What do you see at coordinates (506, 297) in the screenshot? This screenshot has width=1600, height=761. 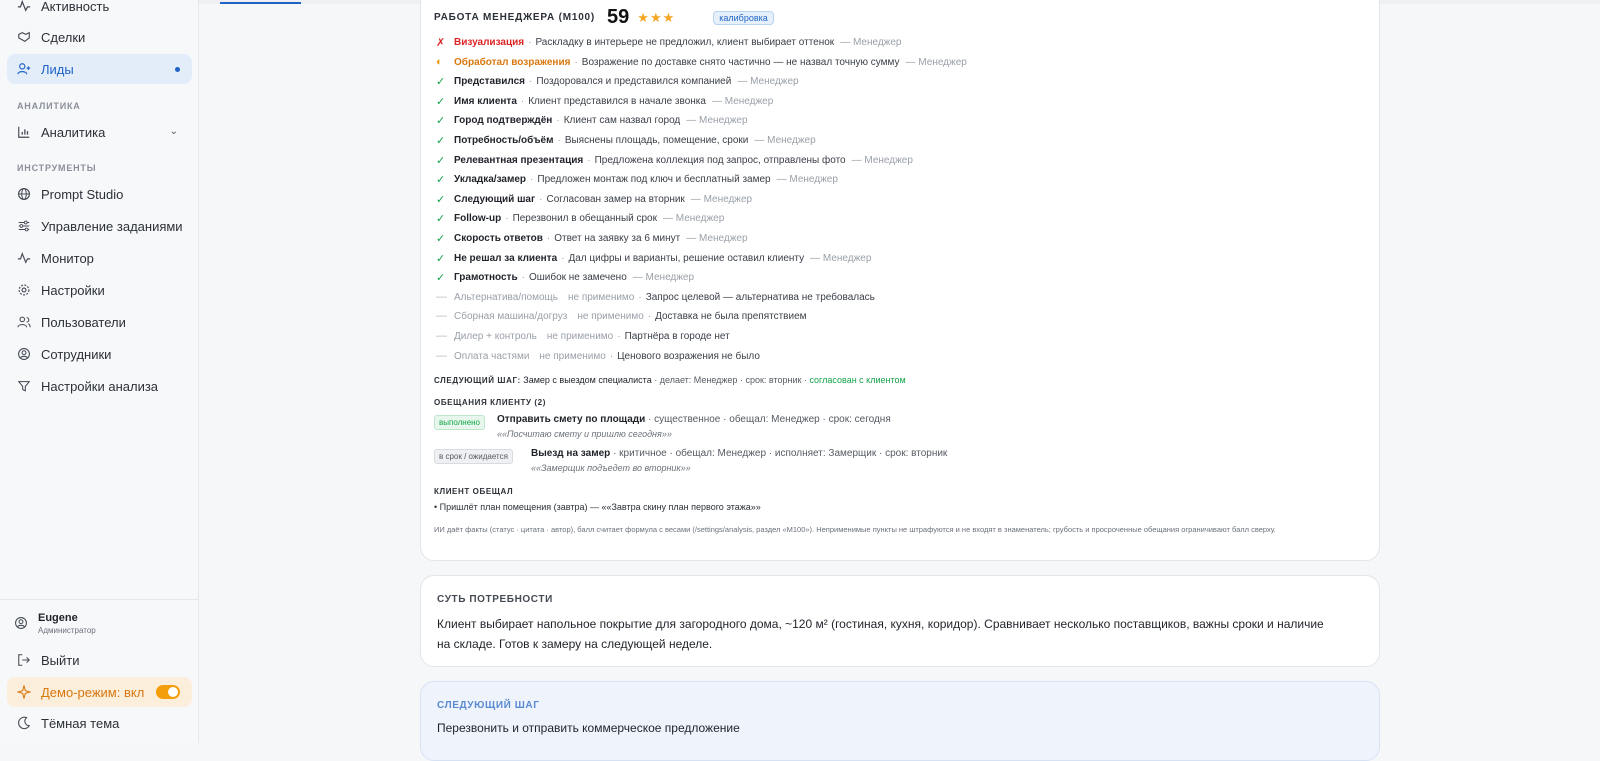 I see `criterion-name: Альтернатива/помощь` at bounding box center [506, 297].